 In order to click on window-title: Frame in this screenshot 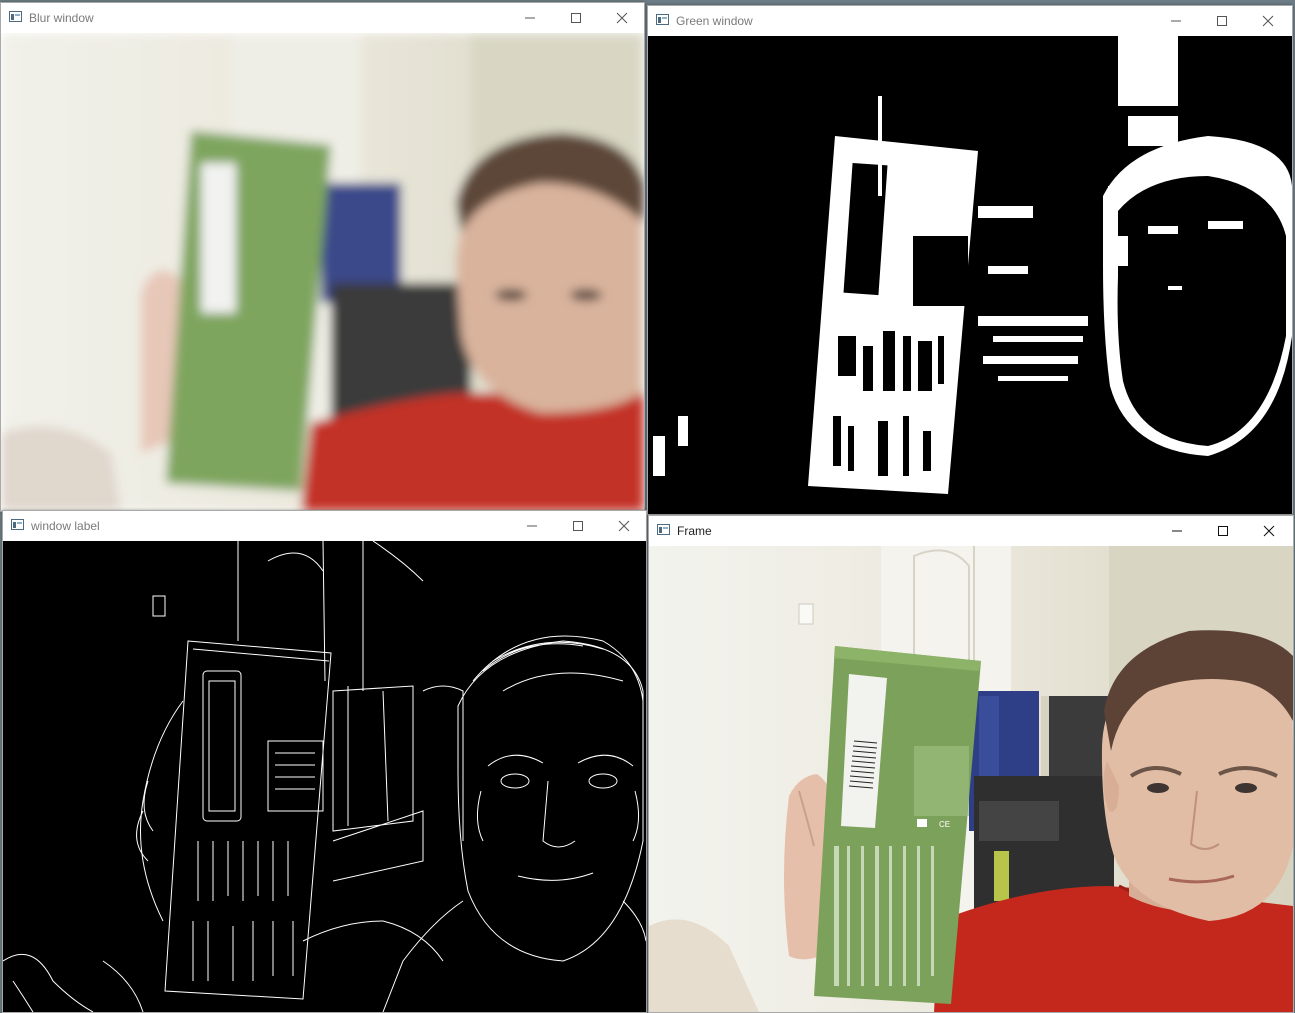, I will do `click(694, 531)`.